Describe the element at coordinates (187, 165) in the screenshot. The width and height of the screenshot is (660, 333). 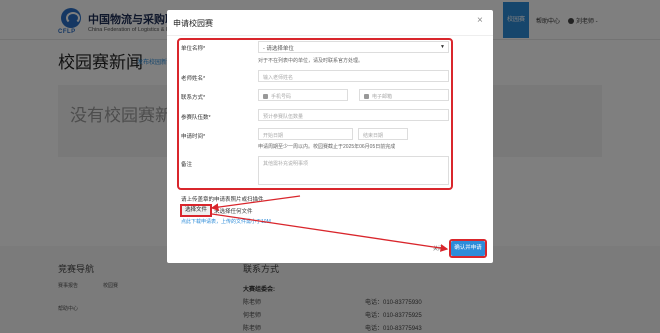
I see `remark-label: 备注` at that location.